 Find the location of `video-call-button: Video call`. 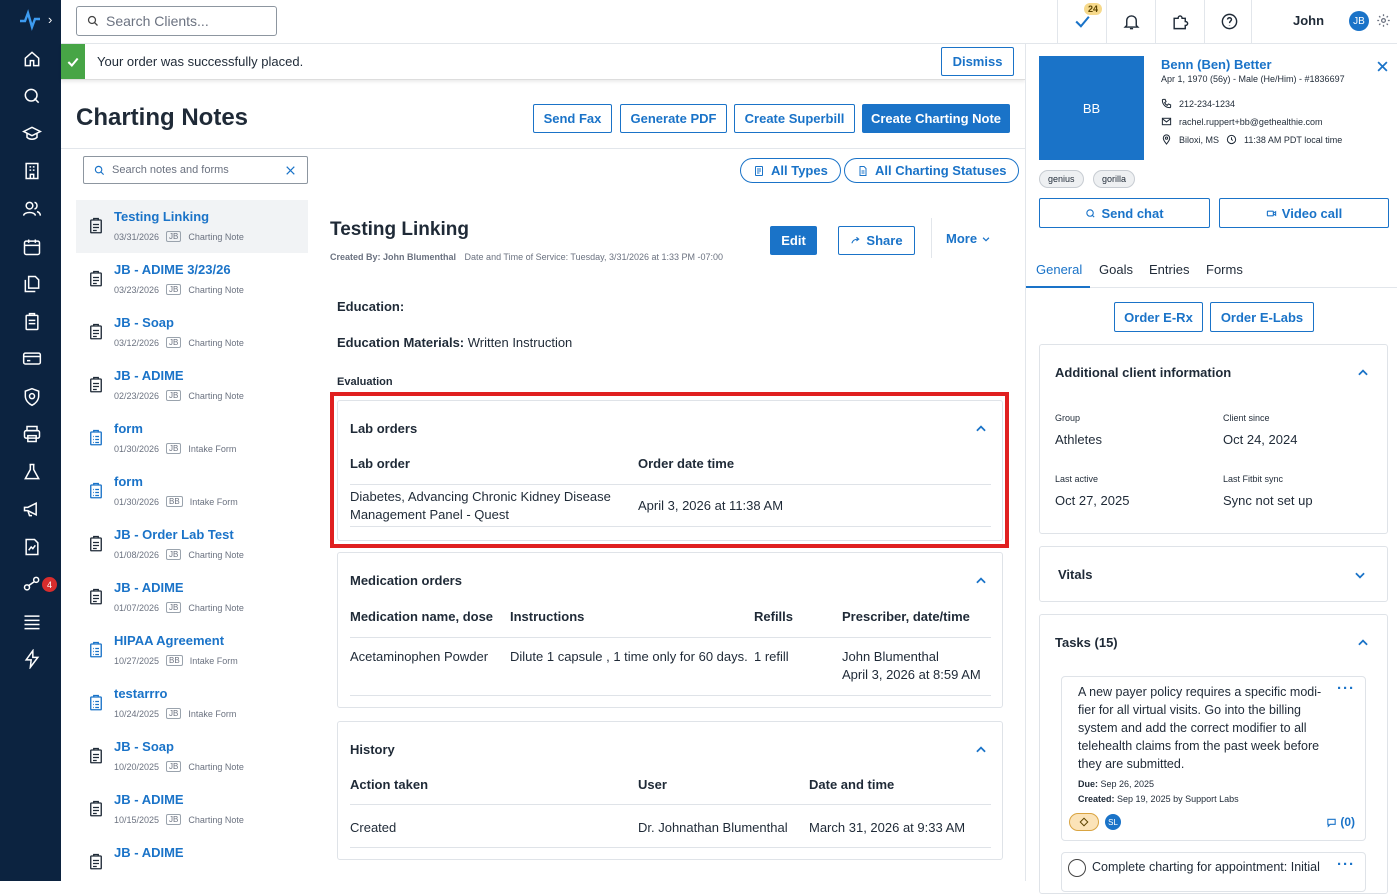

video-call-button: Video call is located at coordinates (1304, 213).